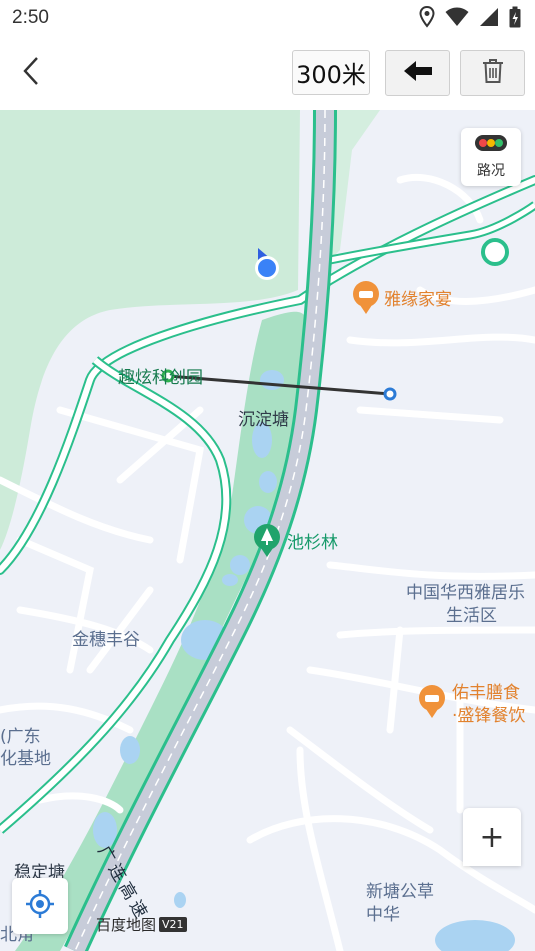  I want to click on traffic-label: 路况, so click(491, 171).